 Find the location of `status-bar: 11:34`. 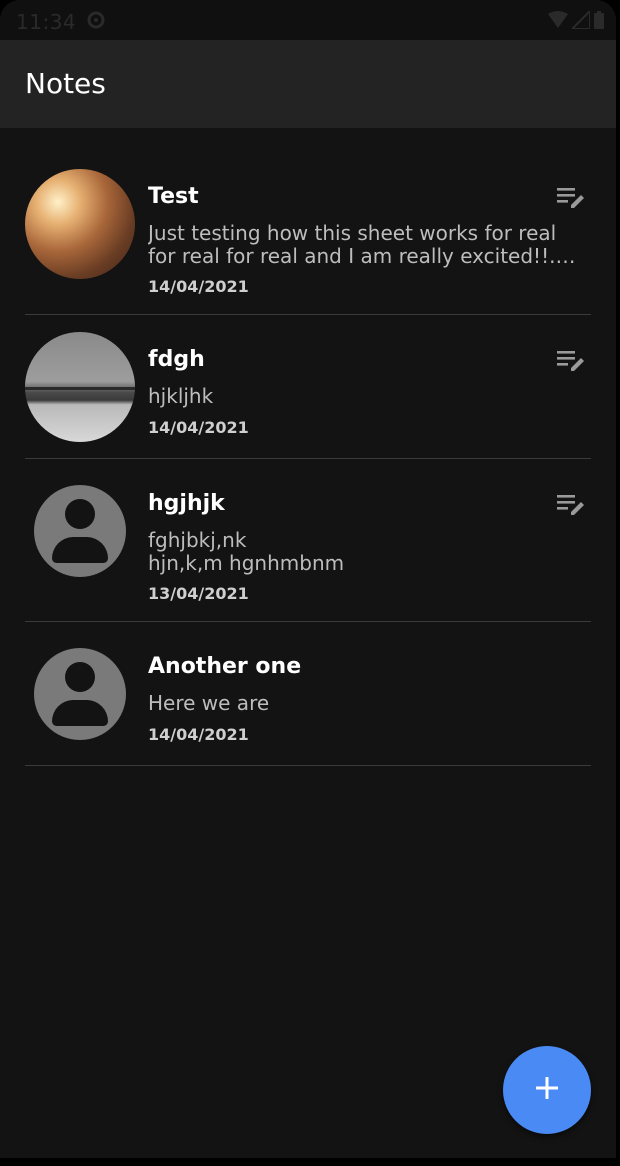

status-bar: 11:34 is located at coordinates (308, 20).